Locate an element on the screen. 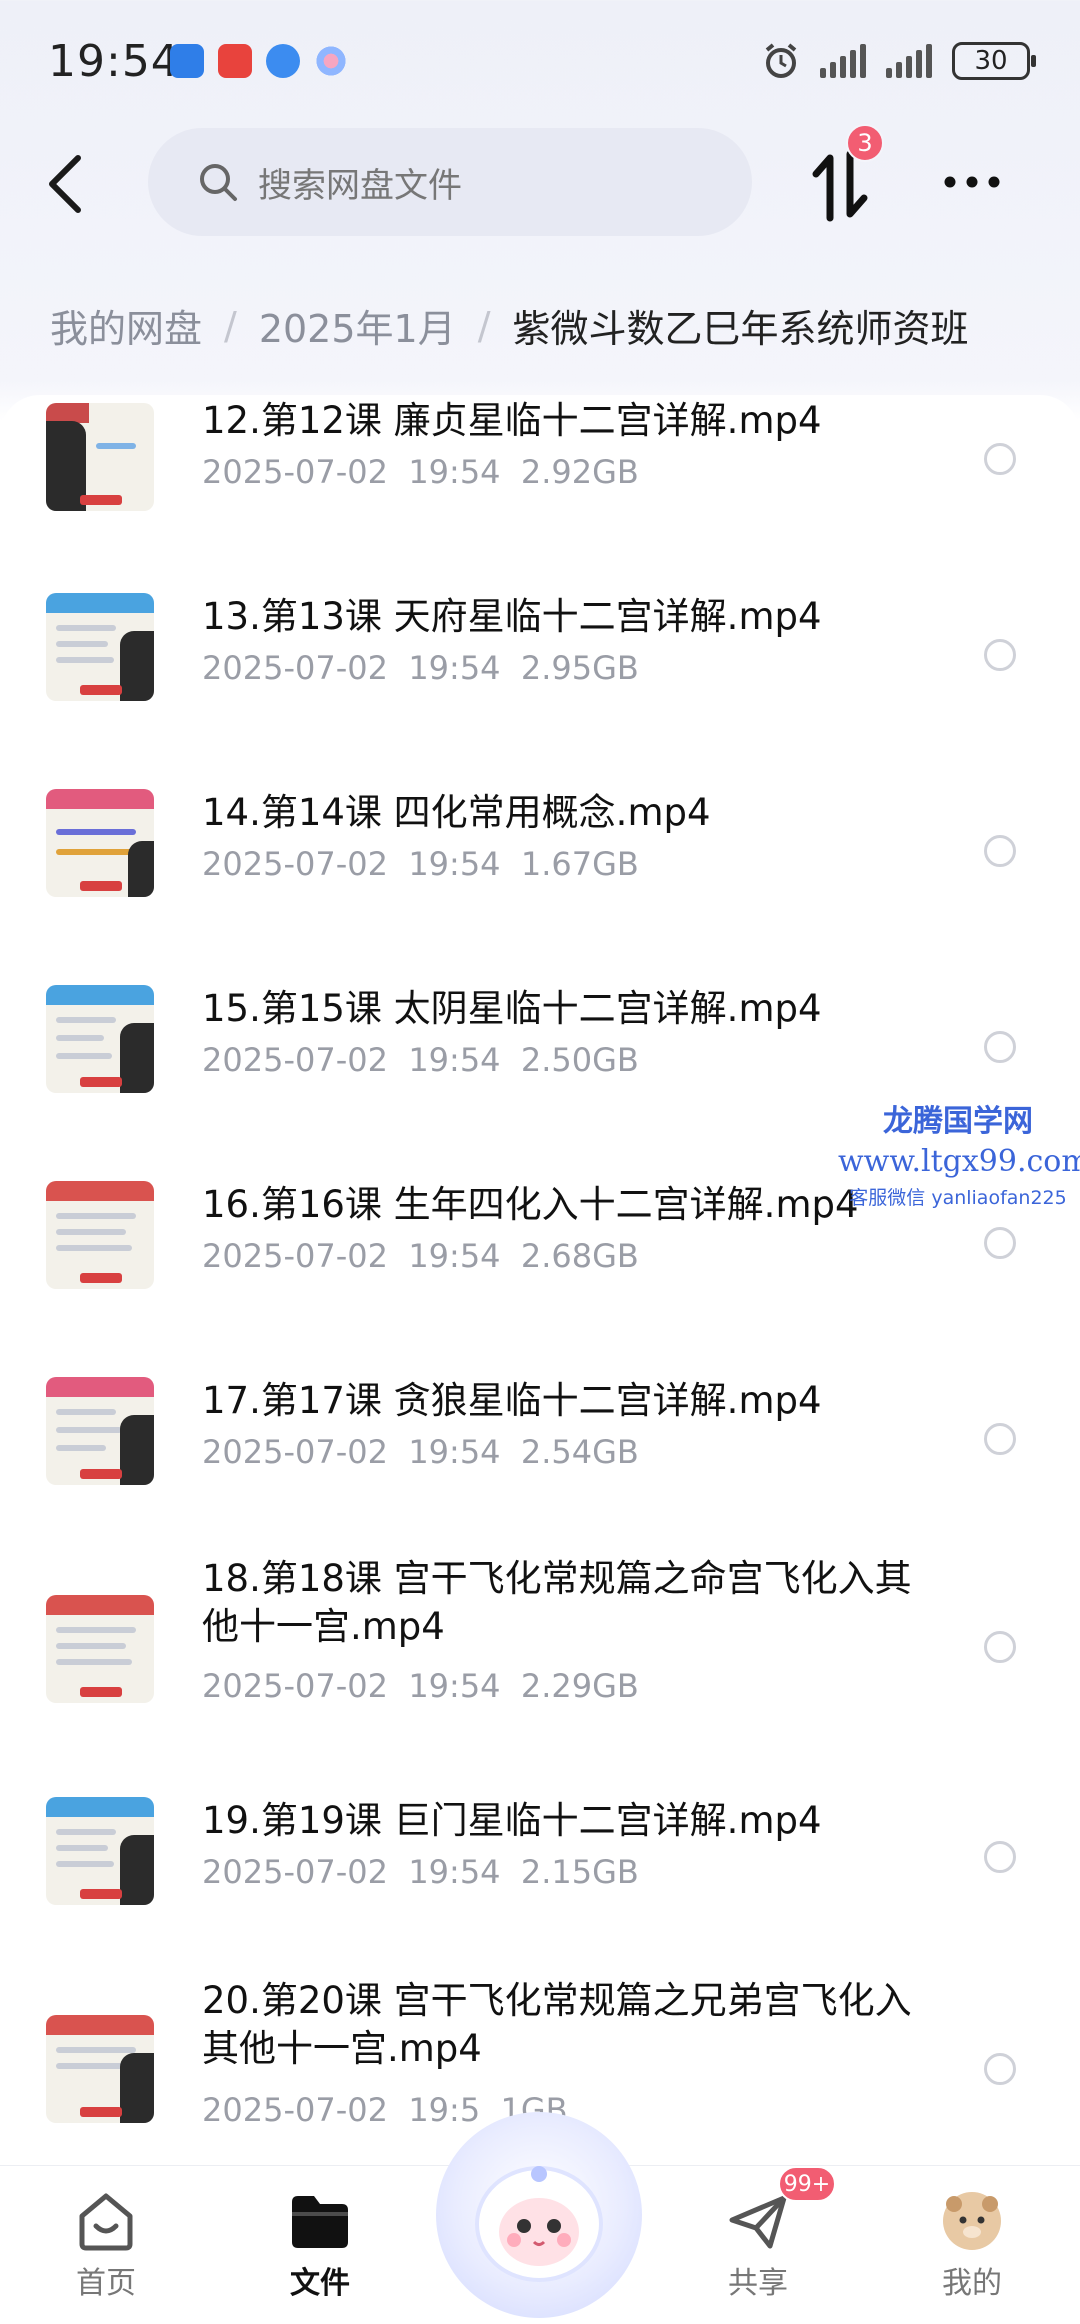  breadcrumb-item-current: 紫微斗数乙巳年系统师资班 is located at coordinates (740, 329).